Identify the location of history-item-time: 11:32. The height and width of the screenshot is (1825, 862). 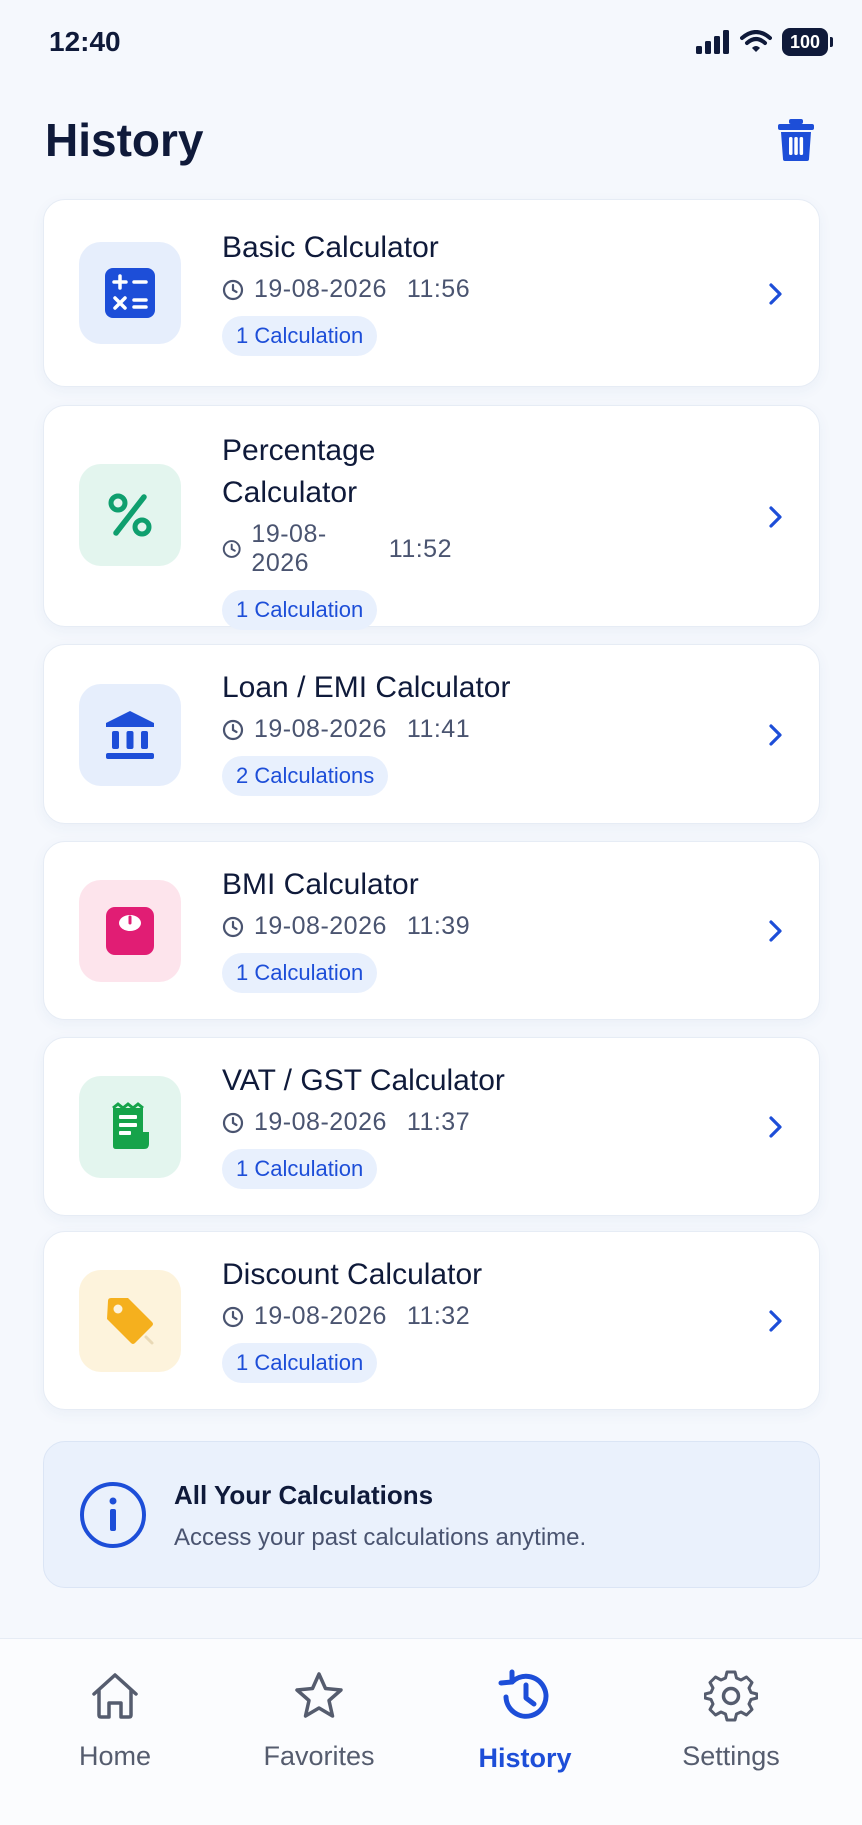
(438, 1316).